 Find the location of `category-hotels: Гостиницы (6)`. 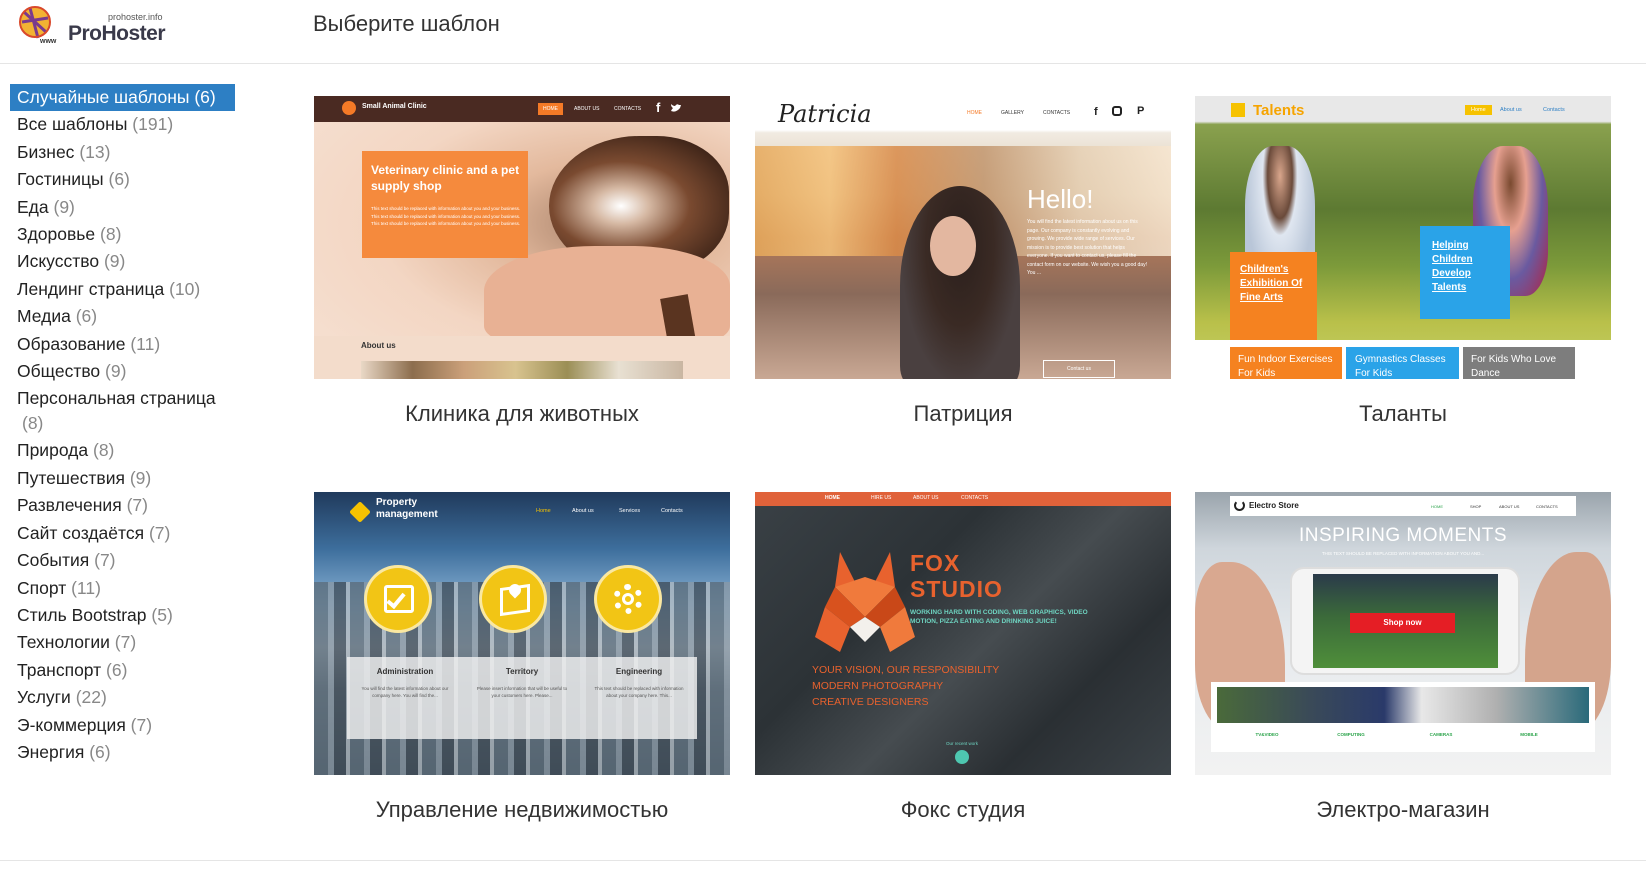

category-hotels: Гостиницы (6) is located at coordinates (125, 179).